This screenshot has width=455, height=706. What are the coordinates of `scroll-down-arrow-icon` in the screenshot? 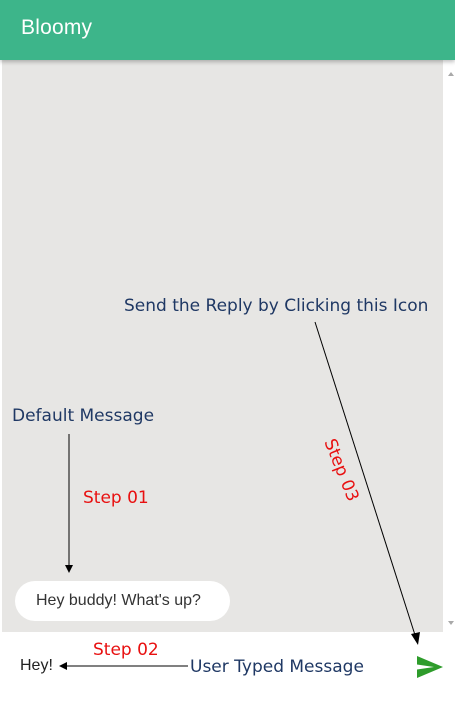 It's located at (451, 623).